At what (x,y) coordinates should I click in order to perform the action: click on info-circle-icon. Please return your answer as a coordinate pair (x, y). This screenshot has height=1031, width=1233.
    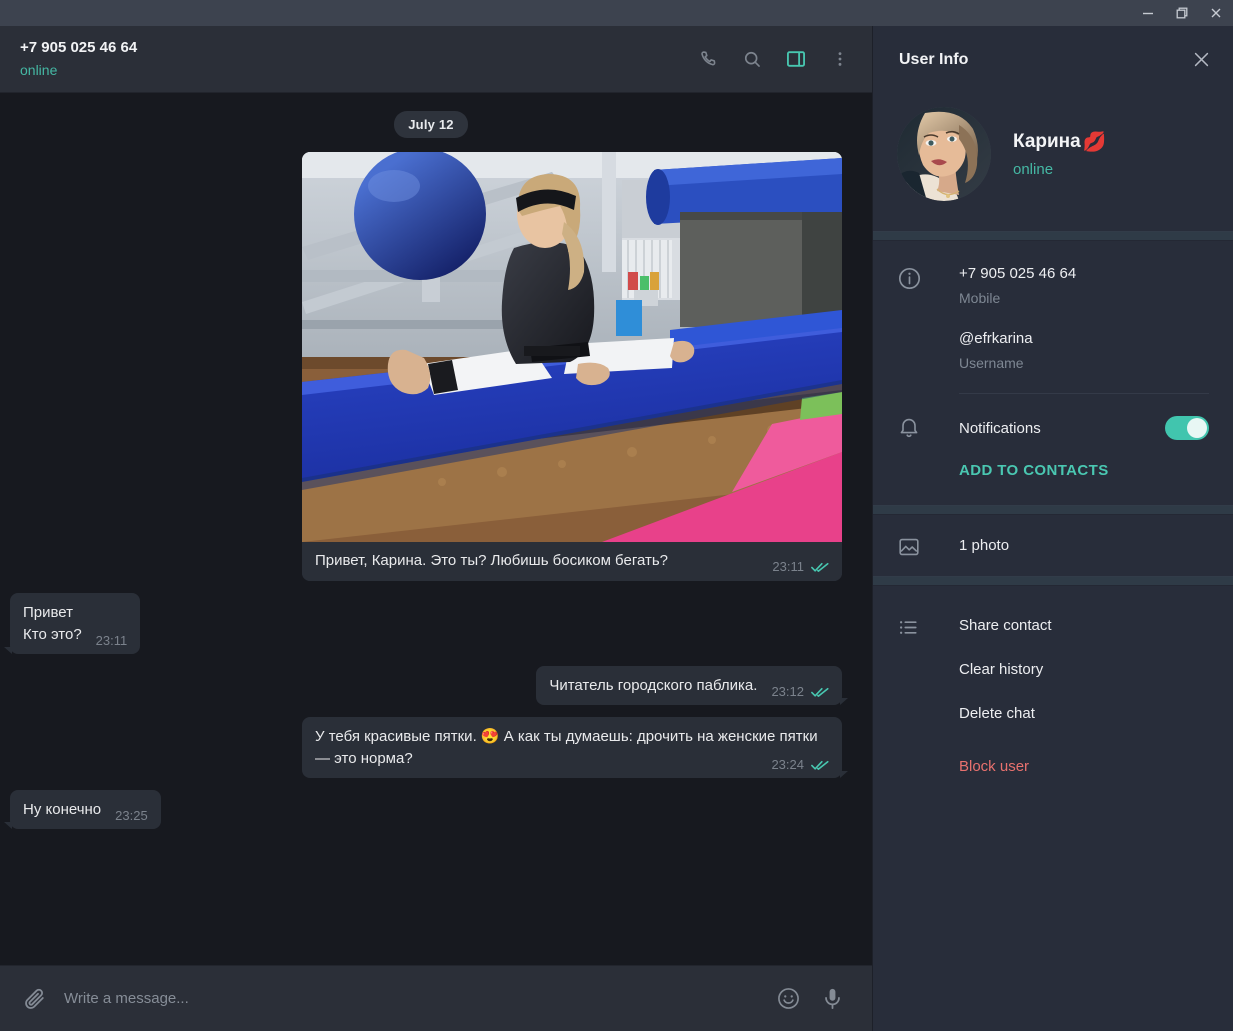
    Looking at the image, I should click on (928, 295).